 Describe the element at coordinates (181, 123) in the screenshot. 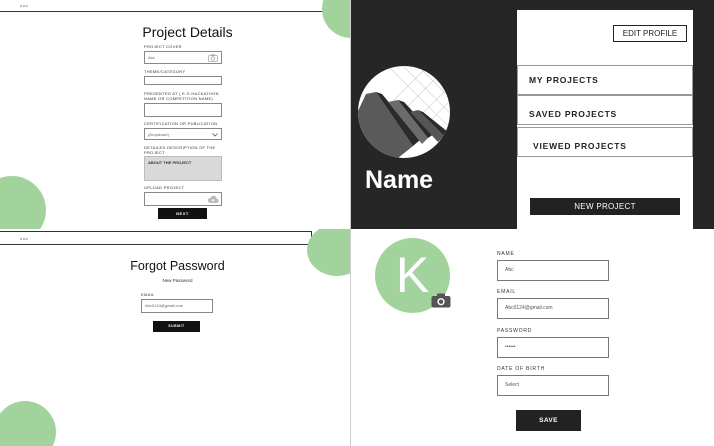

I see `cert-label: CERTIFICATION OR PUBLICATION` at that location.